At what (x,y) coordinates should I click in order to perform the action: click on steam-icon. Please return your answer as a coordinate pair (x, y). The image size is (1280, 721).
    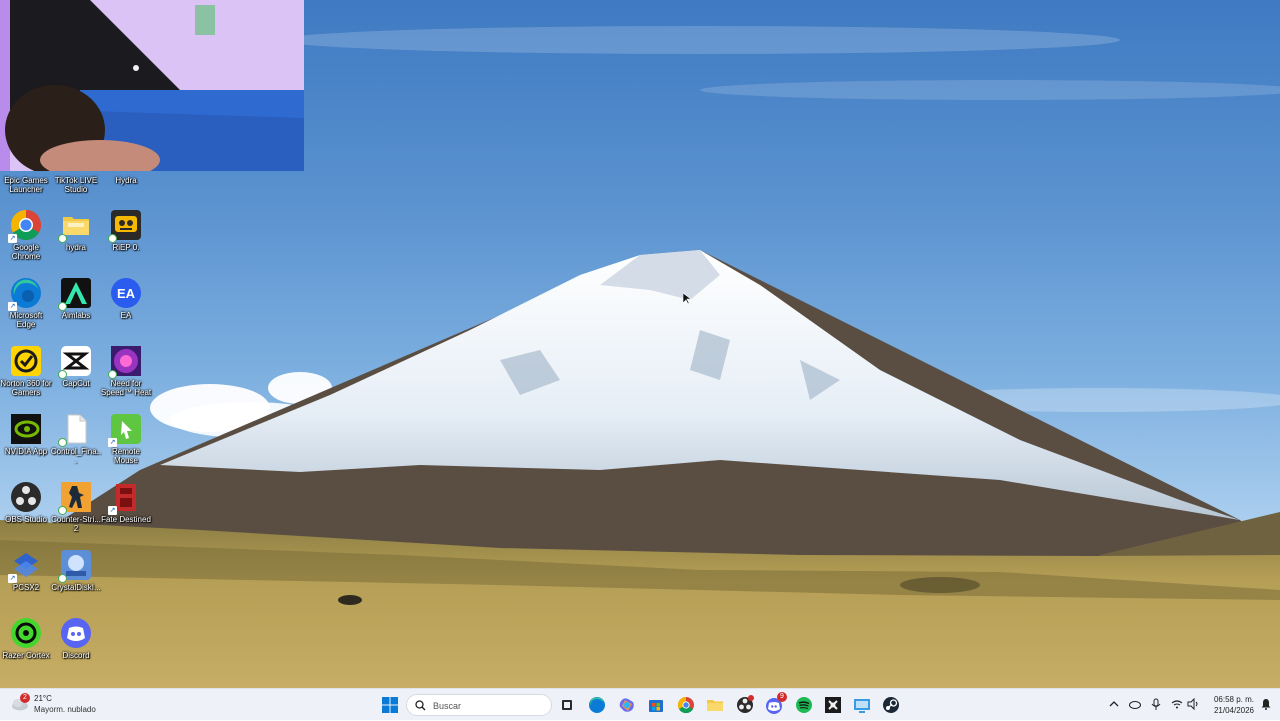
    Looking at the image, I should click on (891, 705).